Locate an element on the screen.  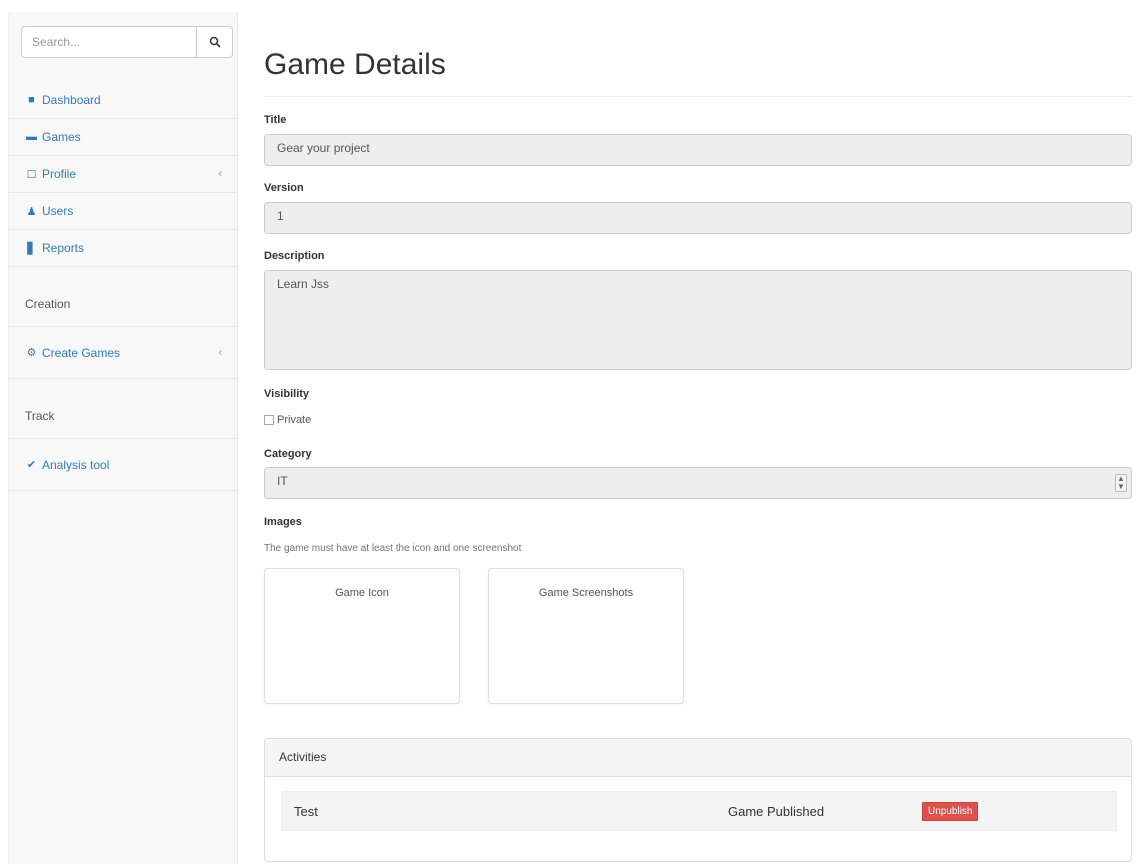
title-label: Title is located at coordinates (275, 120).